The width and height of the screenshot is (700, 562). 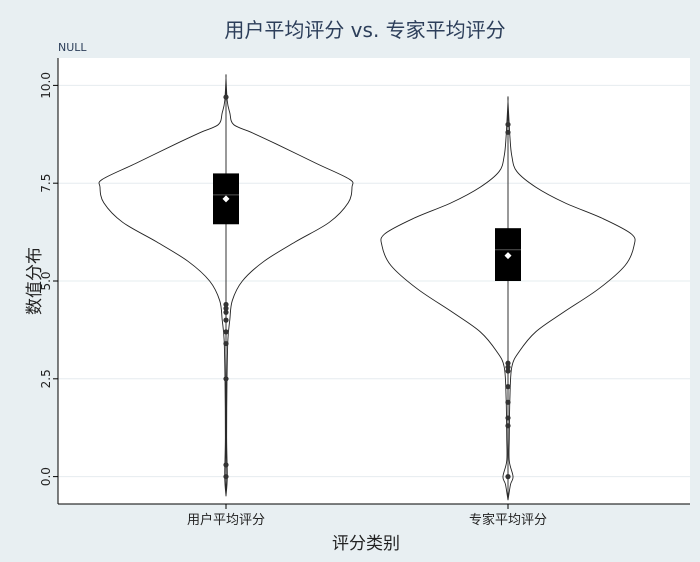 What do you see at coordinates (72, 47) in the screenshot?
I see `chart-subtitle: NULL` at bounding box center [72, 47].